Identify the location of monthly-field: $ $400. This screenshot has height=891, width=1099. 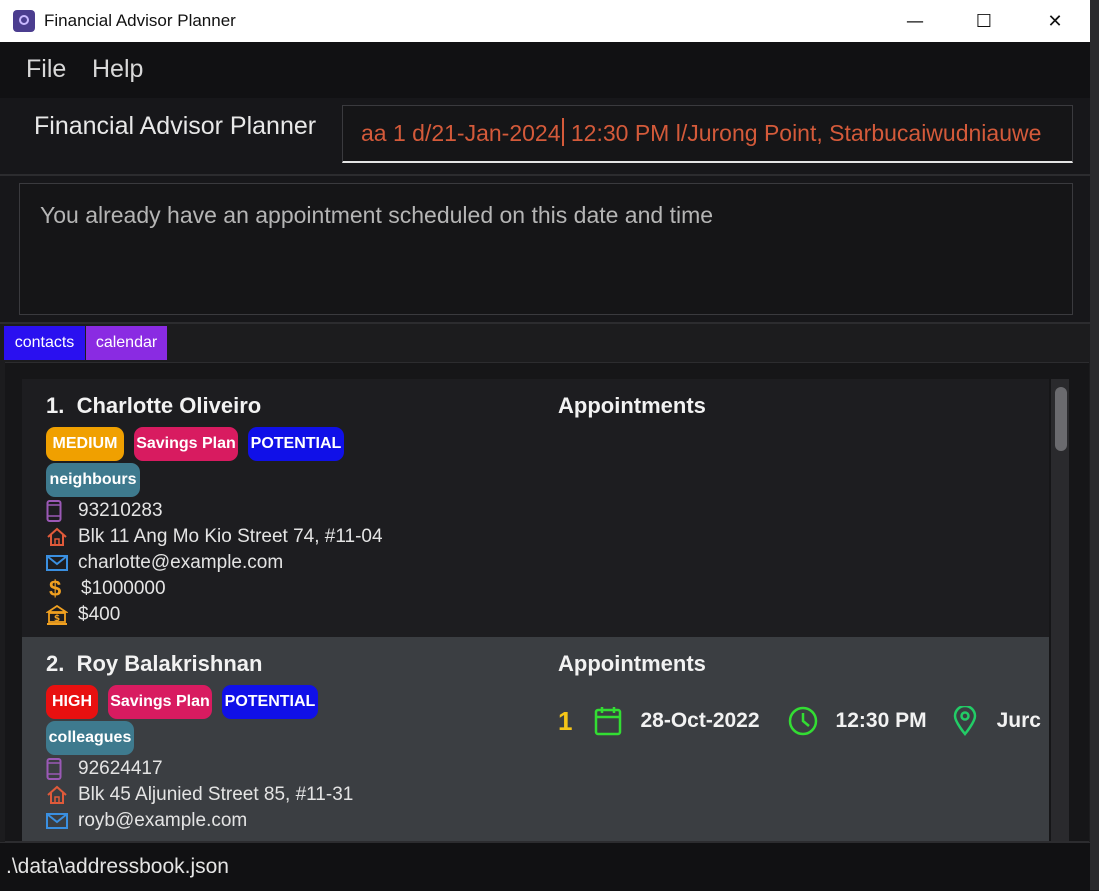
(83, 615).